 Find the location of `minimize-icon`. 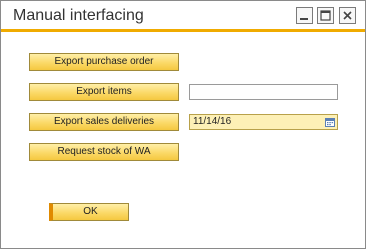

minimize-icon is located at coordinates (304, 19).